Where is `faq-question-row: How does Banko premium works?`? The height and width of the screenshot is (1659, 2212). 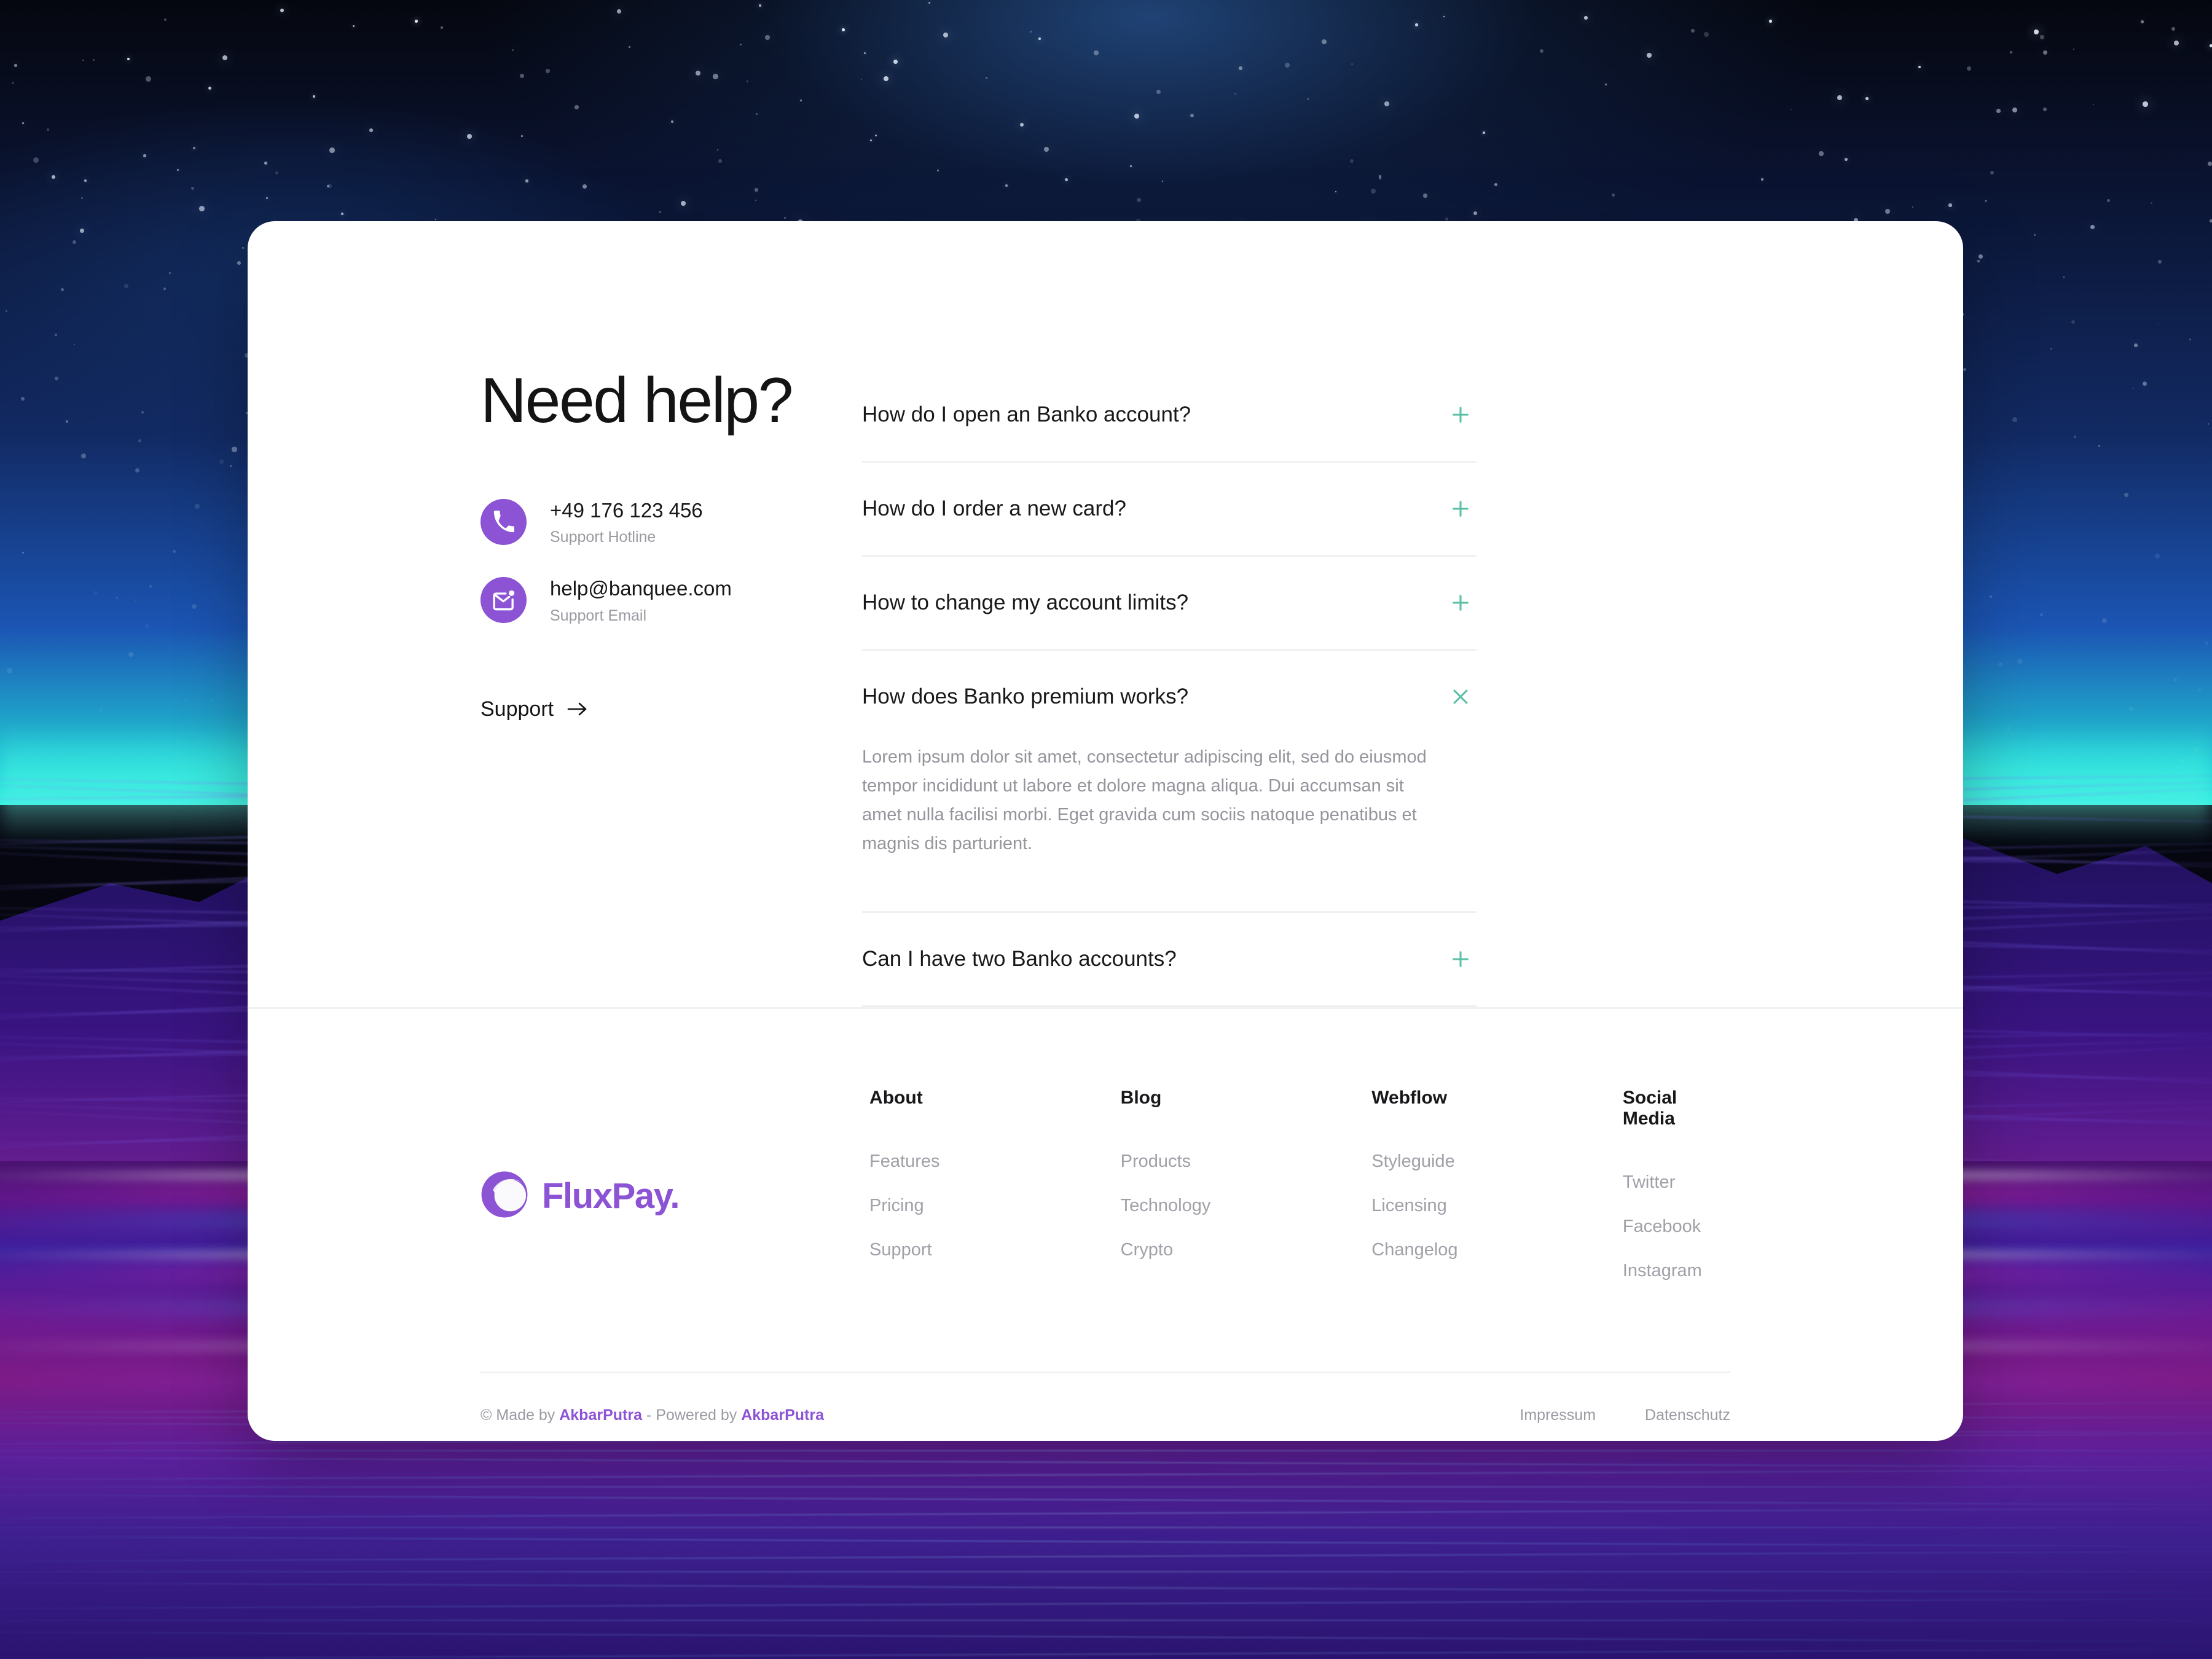 faq-question-row: How does Banko premium works? is located at coordinates (1169, 697).